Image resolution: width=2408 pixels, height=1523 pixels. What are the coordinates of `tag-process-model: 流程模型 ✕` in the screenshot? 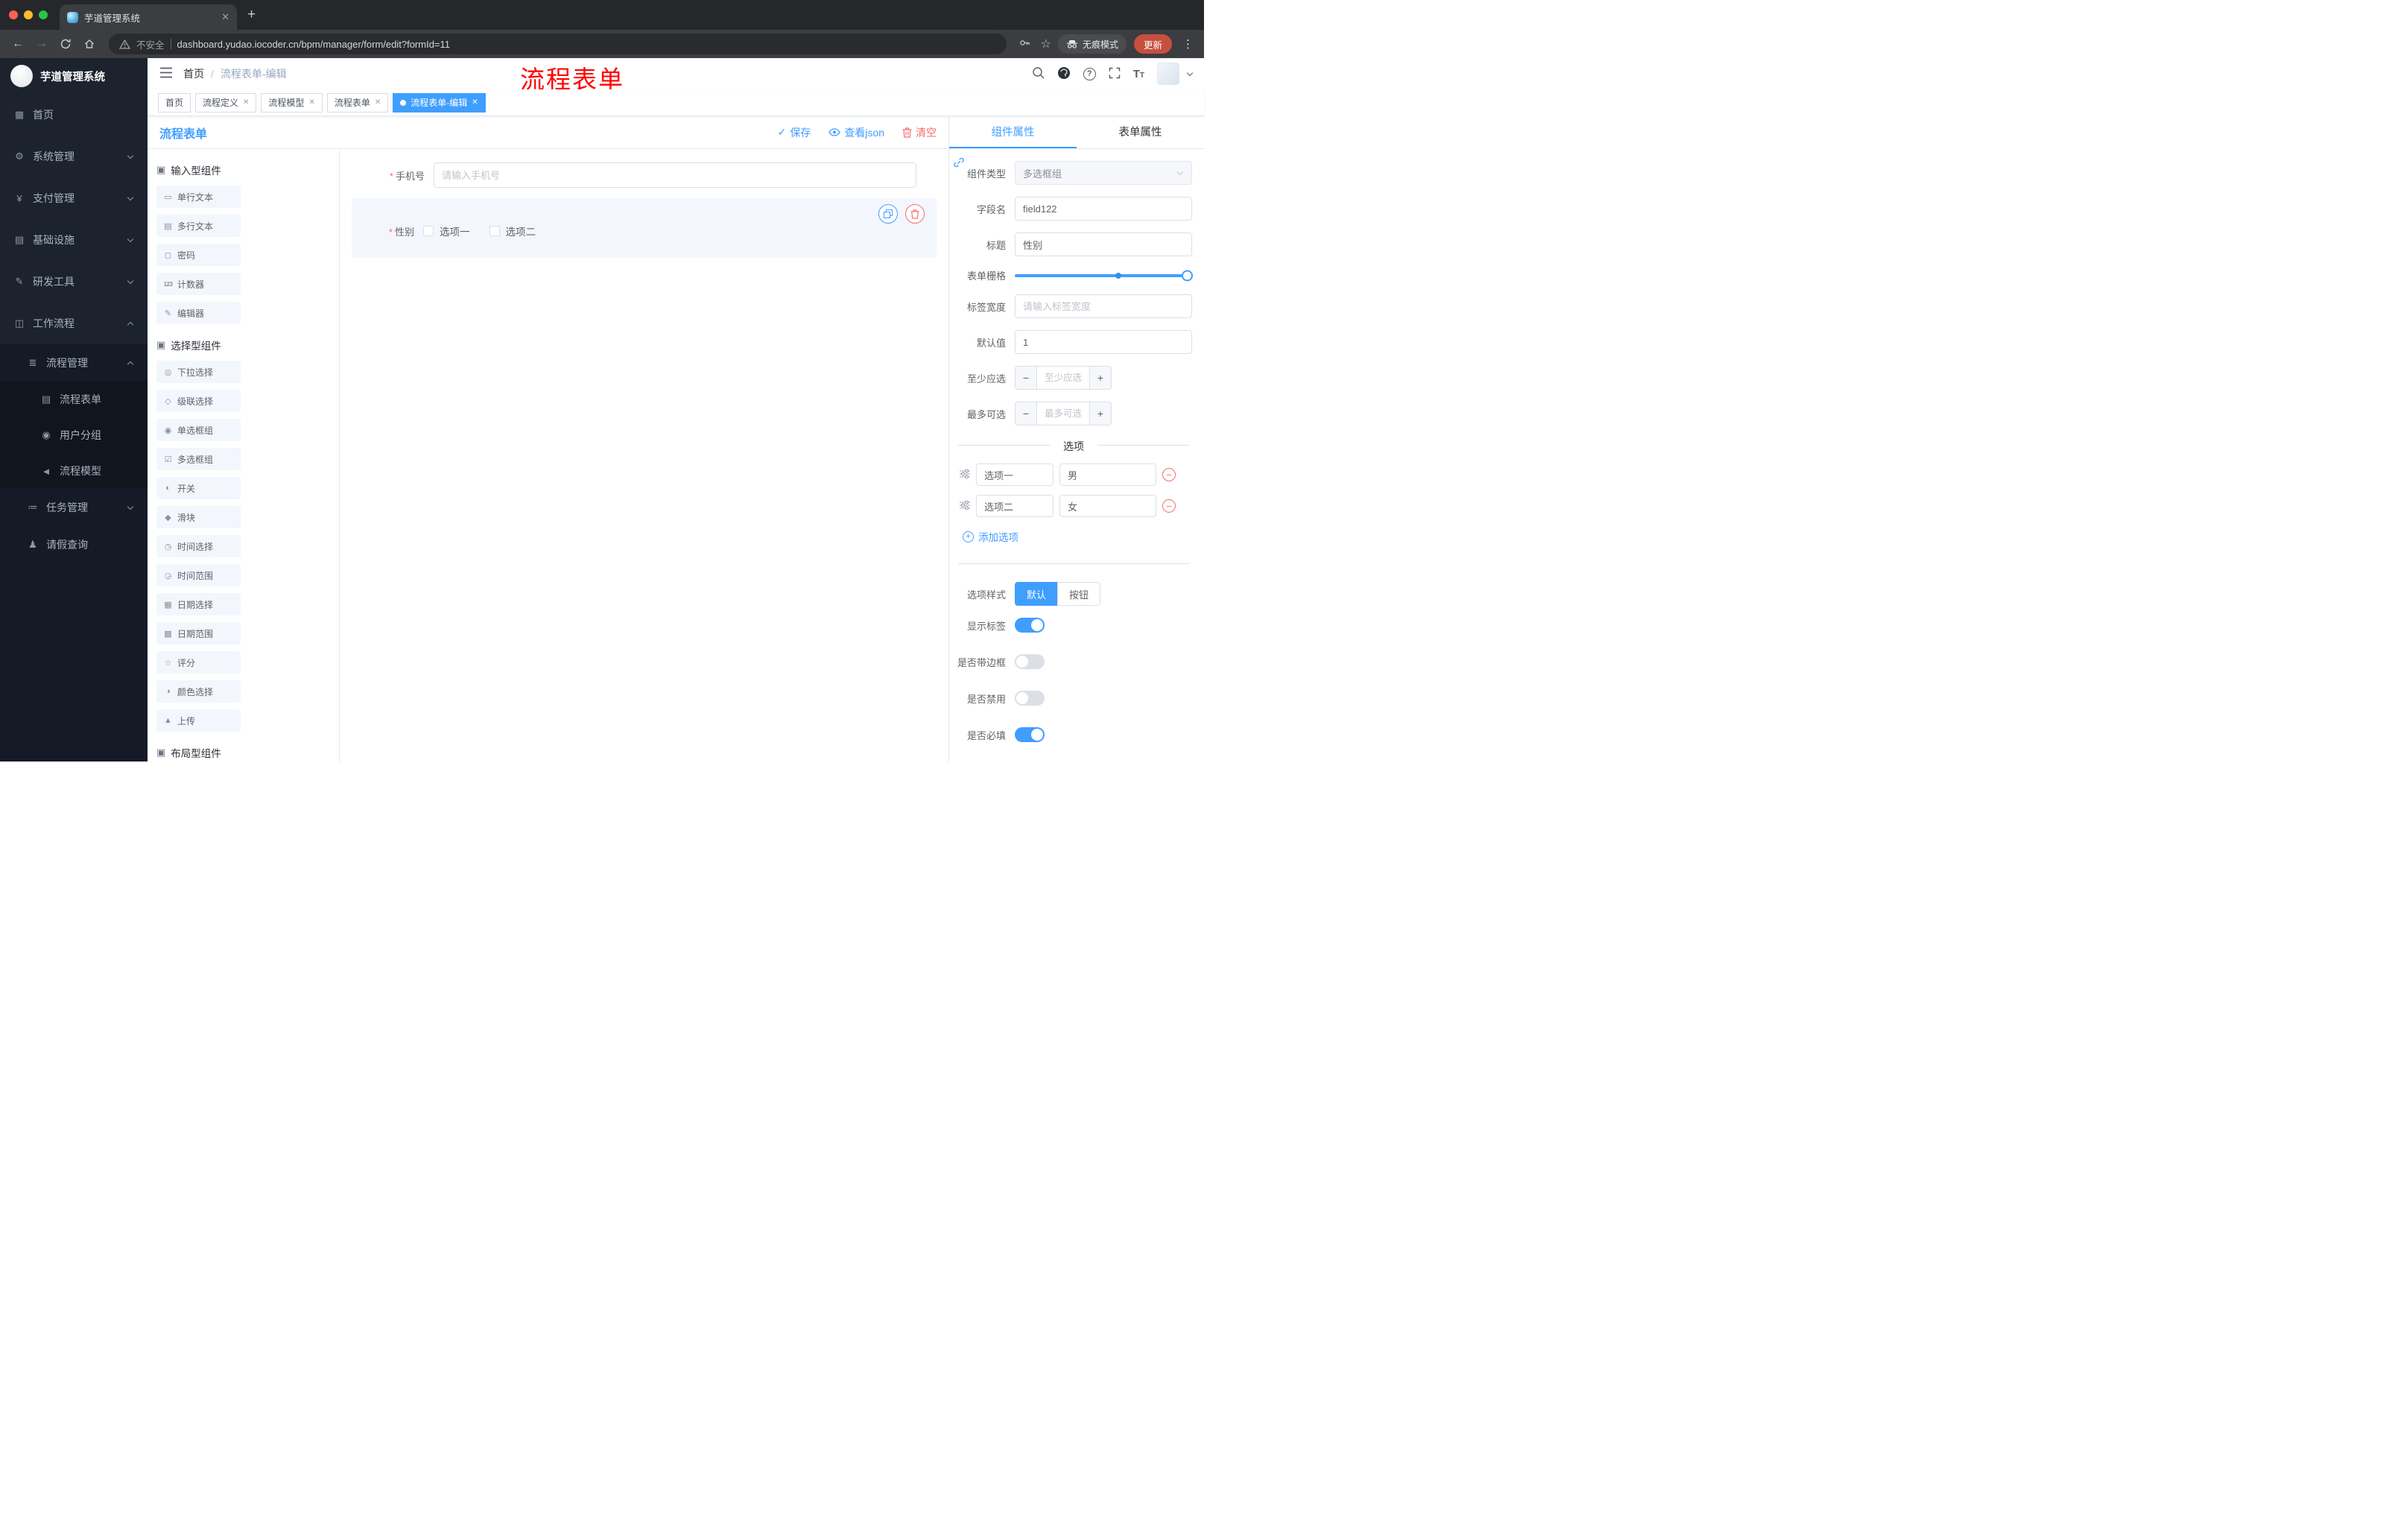 It's located at (292, 102).